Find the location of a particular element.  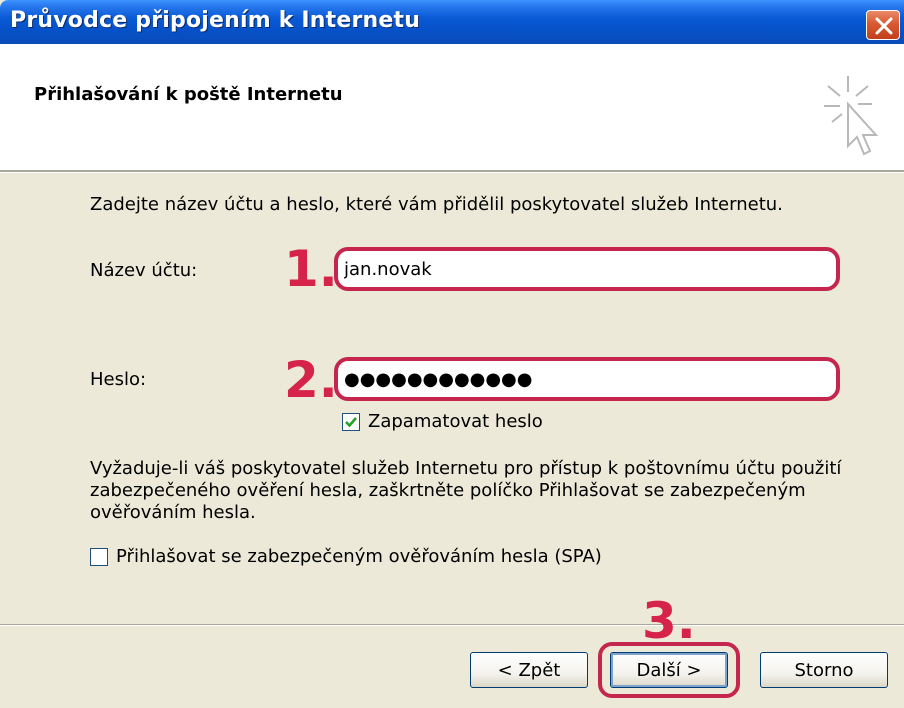

footer-divider is located at coordinates (452, 625).